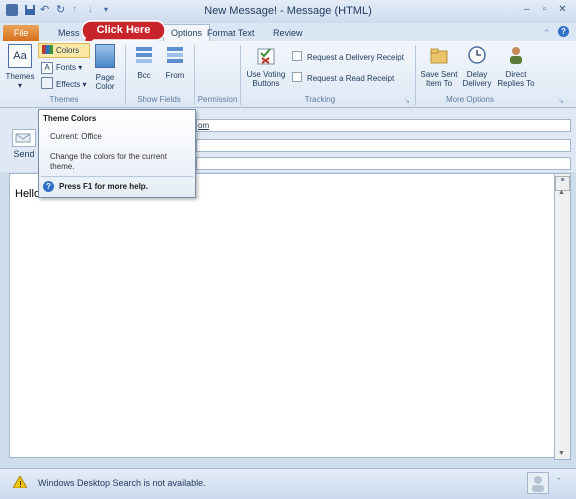  Describe the element at coordinates (439, 69) in the screenshot. I see `save-sent-item-button: Save Sent Item To` at that location.